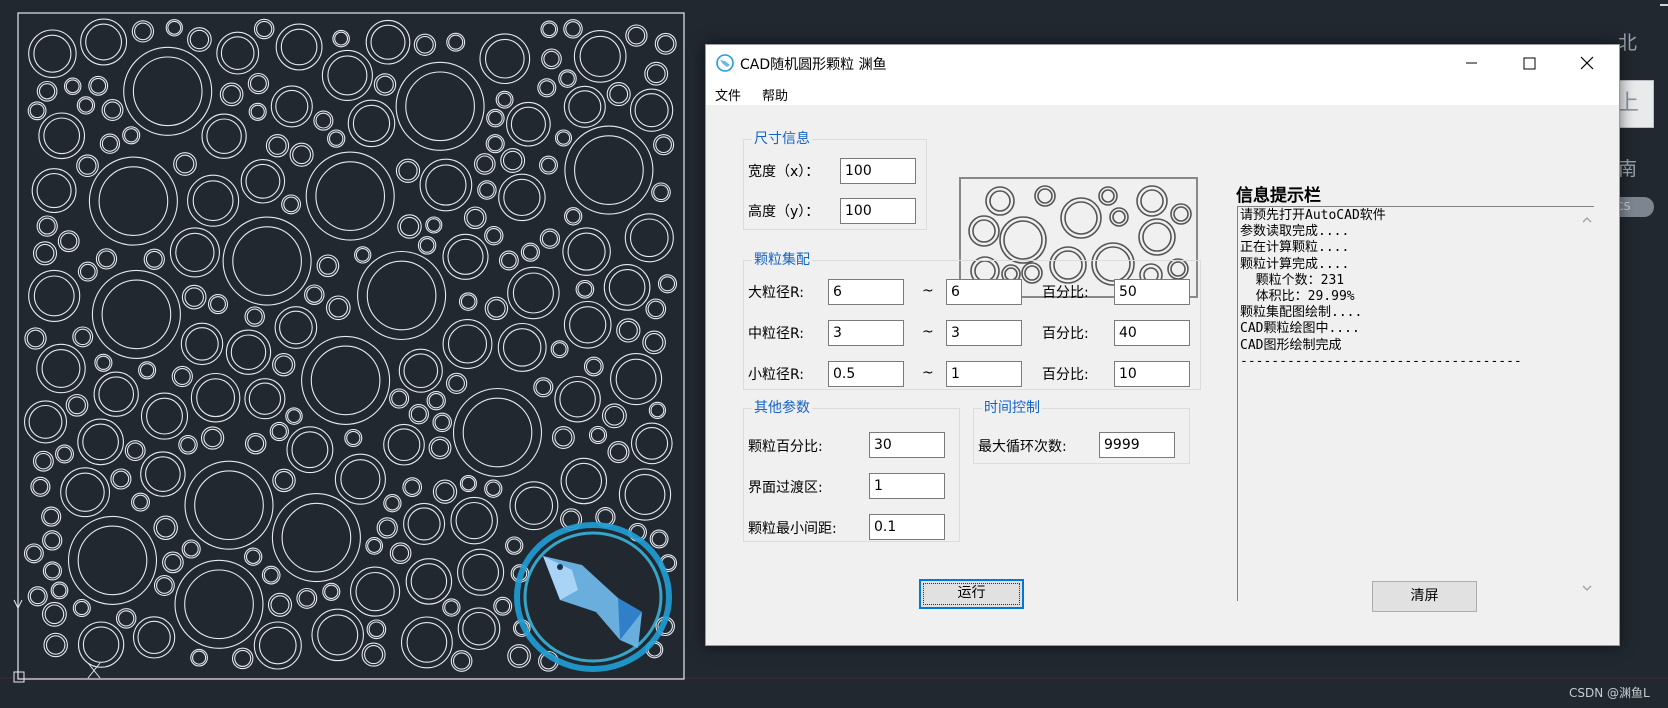 The height and width of the screenshot is (708, 1668). I want to click on compass-north: 北, so click(1627, 41).